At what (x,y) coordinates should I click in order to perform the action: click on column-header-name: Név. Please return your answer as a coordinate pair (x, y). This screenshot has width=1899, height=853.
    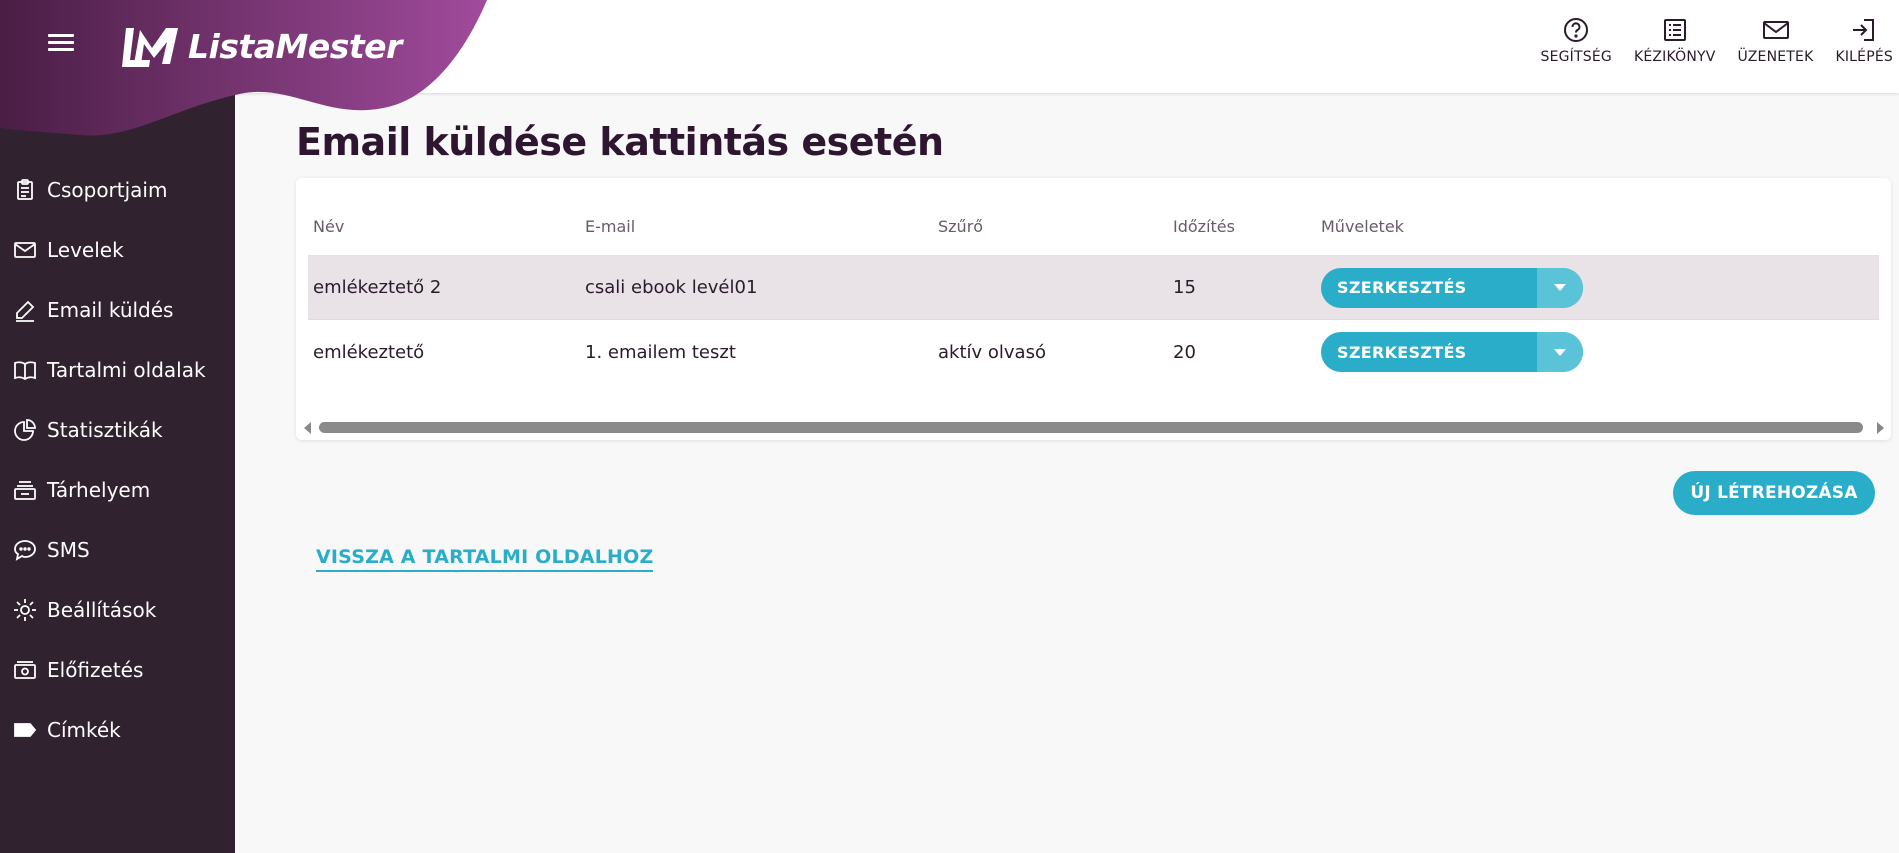
    Looking at the image, I should click on (329, 226).